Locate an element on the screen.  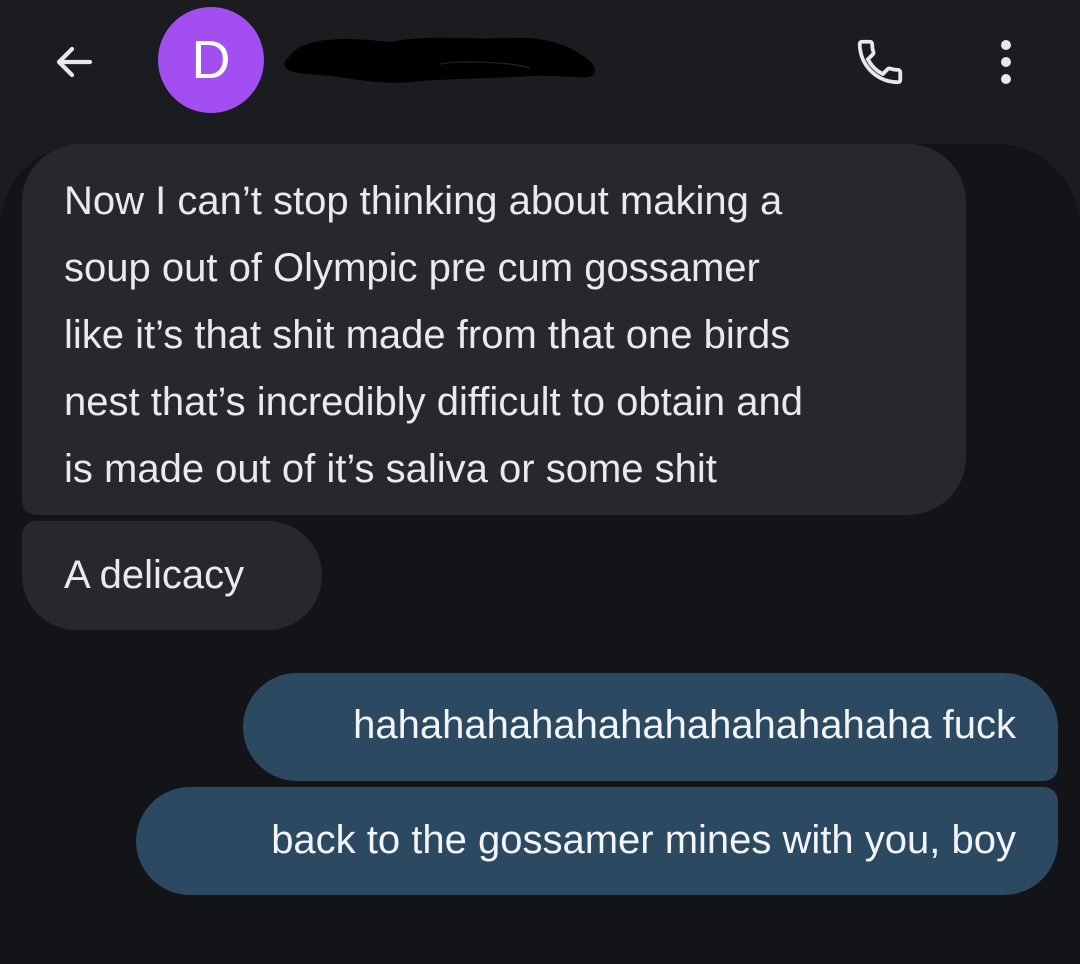
message-text: hahahahahahahahahahahahaha fuck is located at coordinates (684, 725).